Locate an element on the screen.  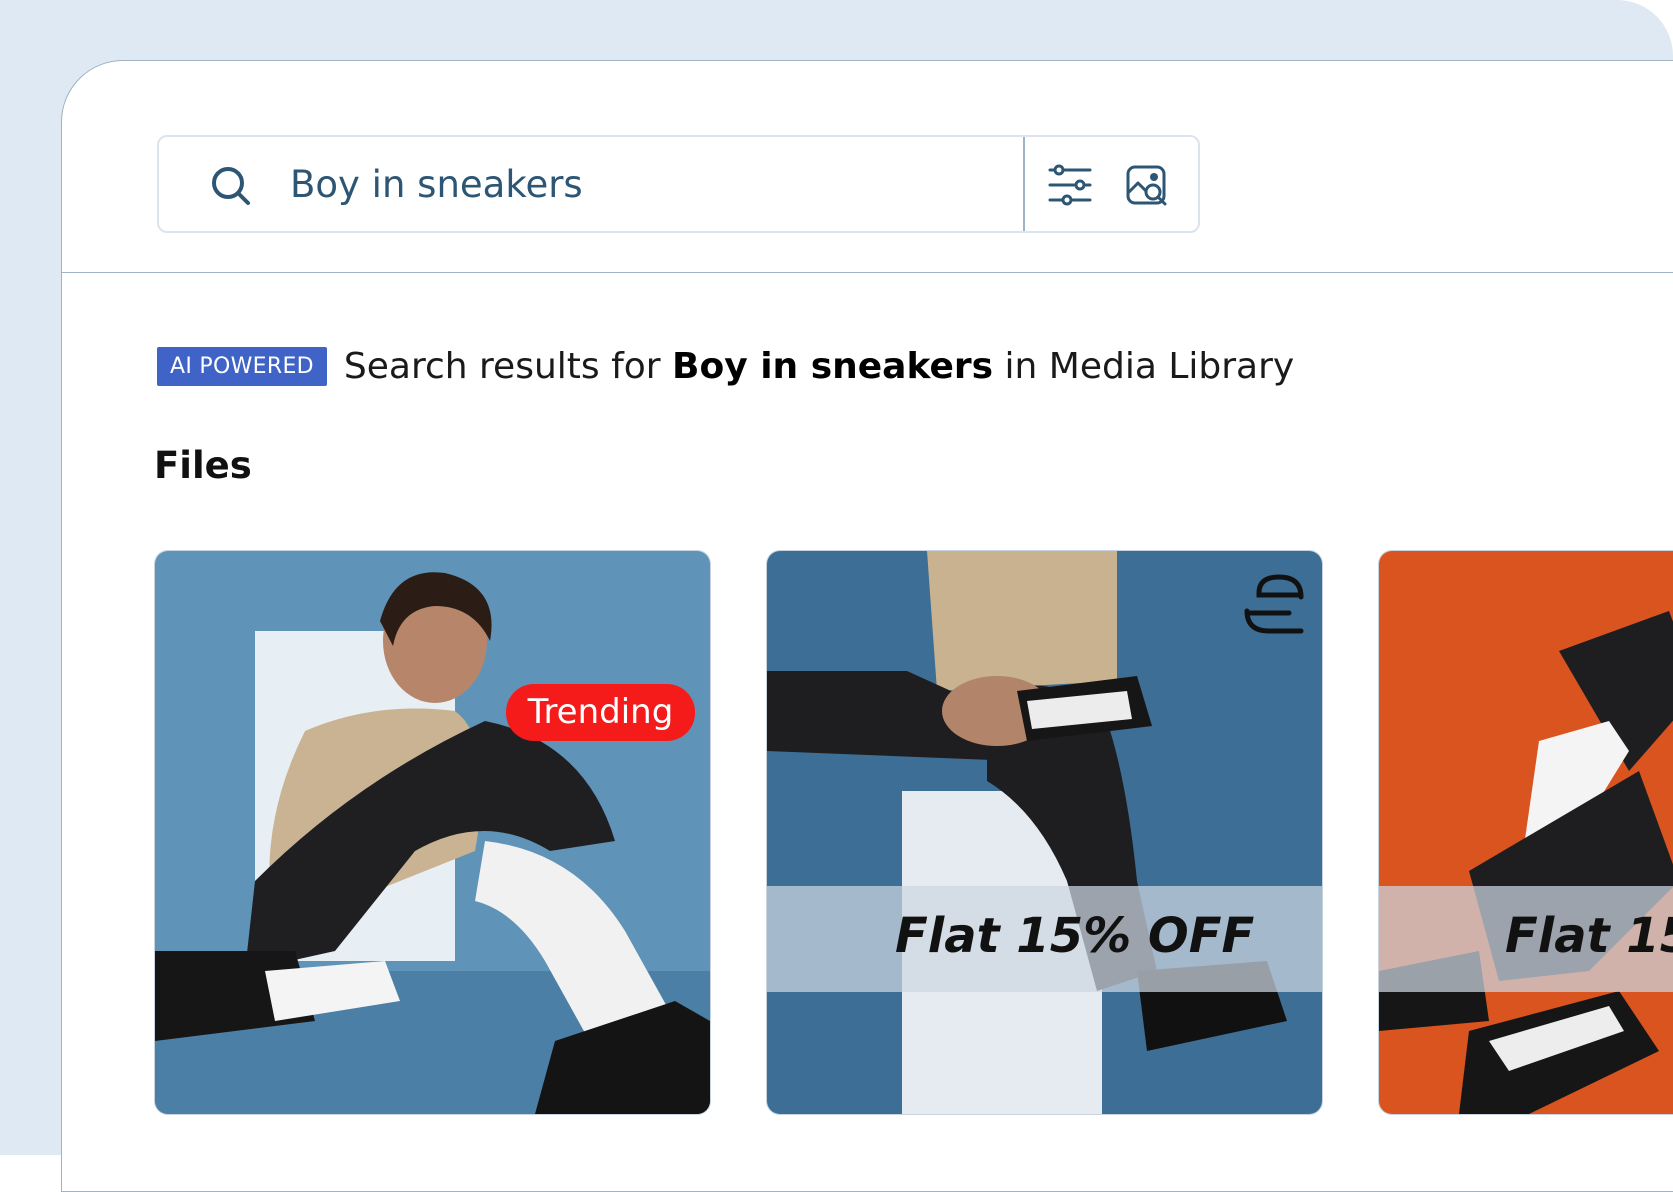
search-icon is located at coordinates (231, 186).